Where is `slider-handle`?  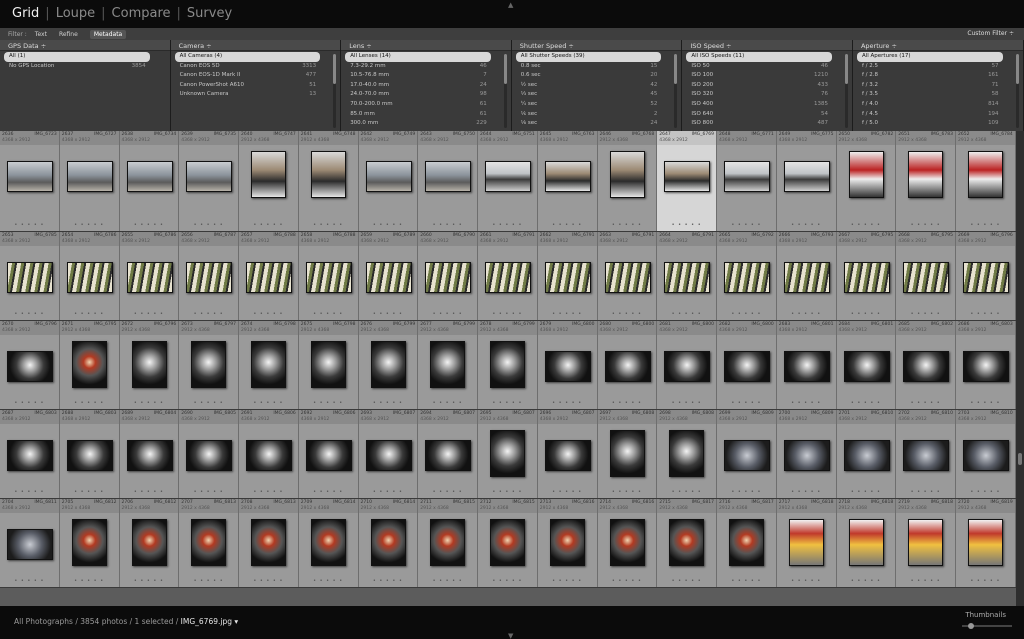
slider-handle is located at coordinates (971, 626).